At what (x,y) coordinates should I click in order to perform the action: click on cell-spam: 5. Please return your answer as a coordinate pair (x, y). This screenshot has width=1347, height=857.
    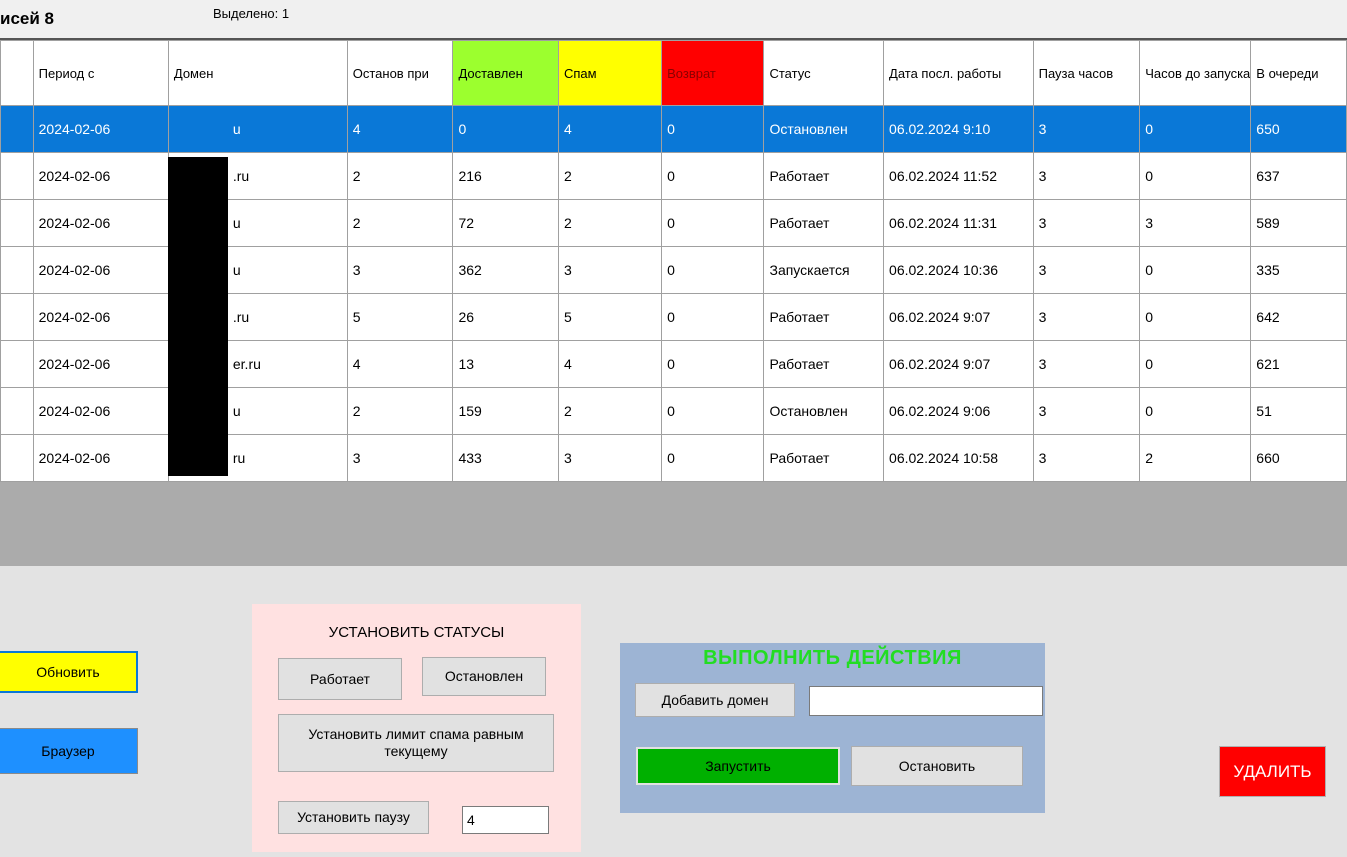
    Looking at the image, I should click on (610, 317).